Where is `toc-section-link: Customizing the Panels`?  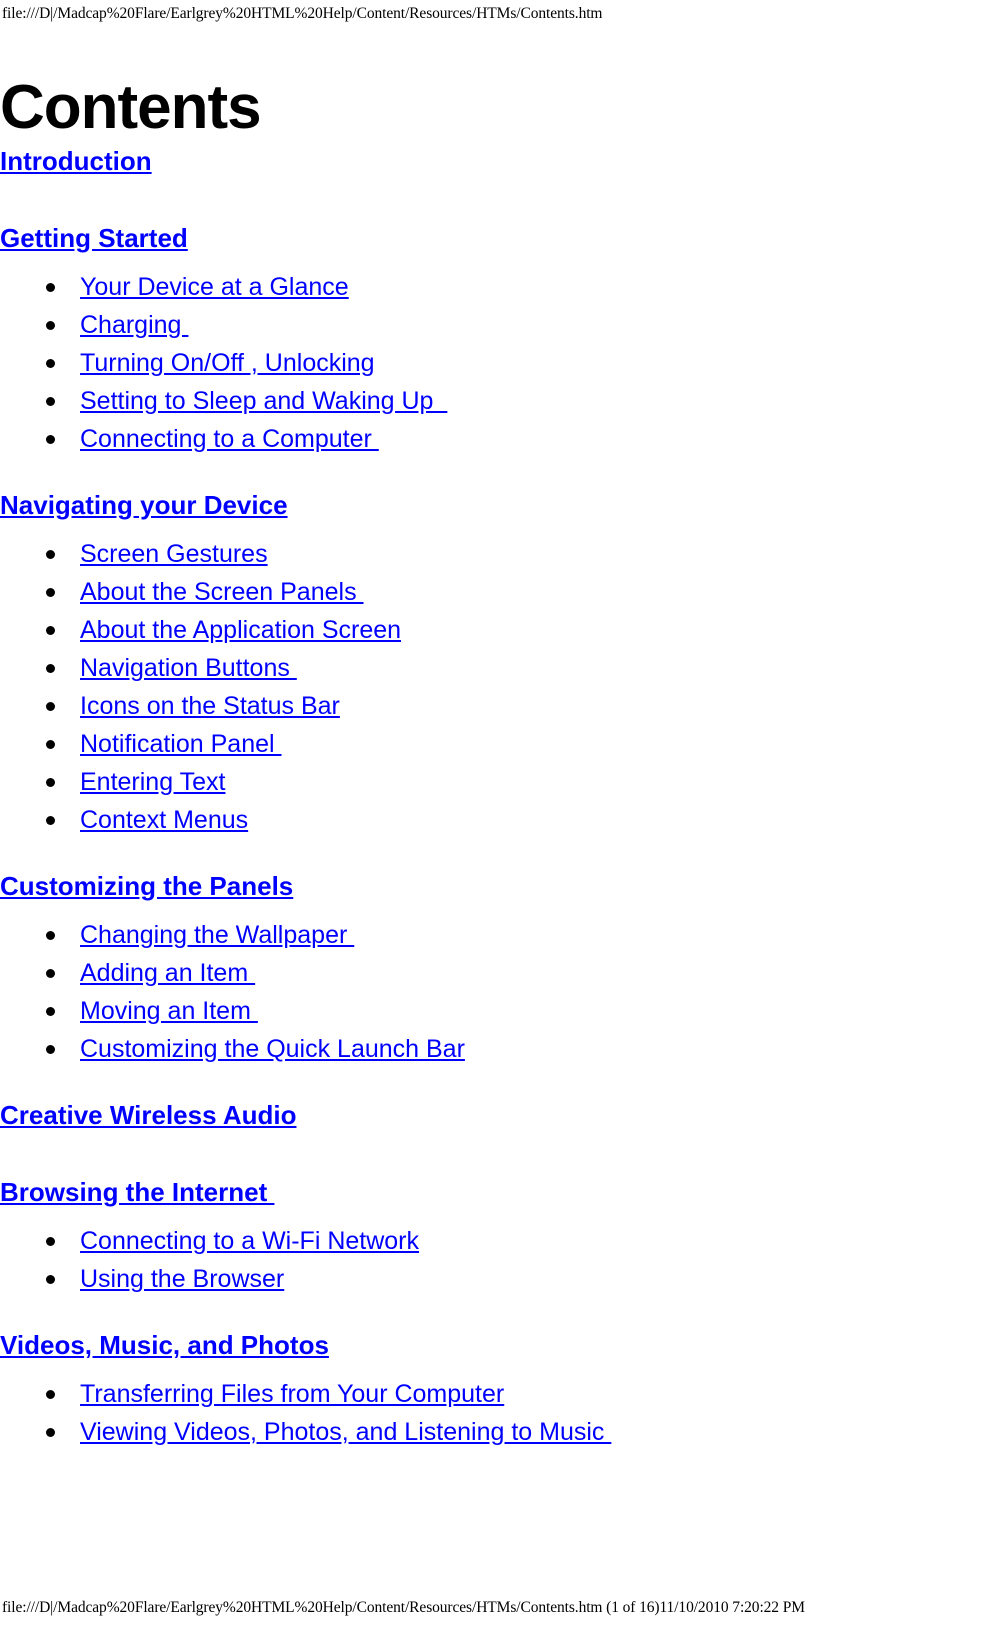
toc-section-link: Customizing the Panels is located at coordinates (146, 886).